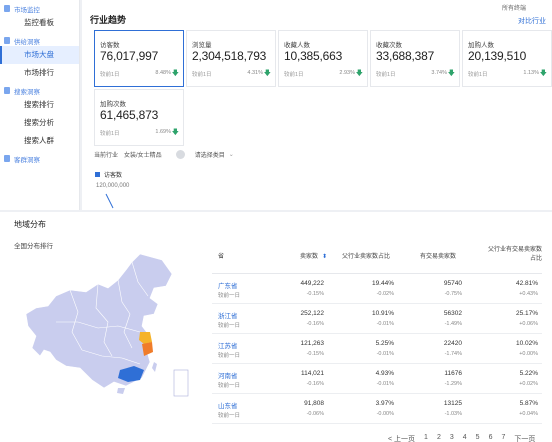  I want to click on traded-share-value: 25.17%, so click(526, 313).